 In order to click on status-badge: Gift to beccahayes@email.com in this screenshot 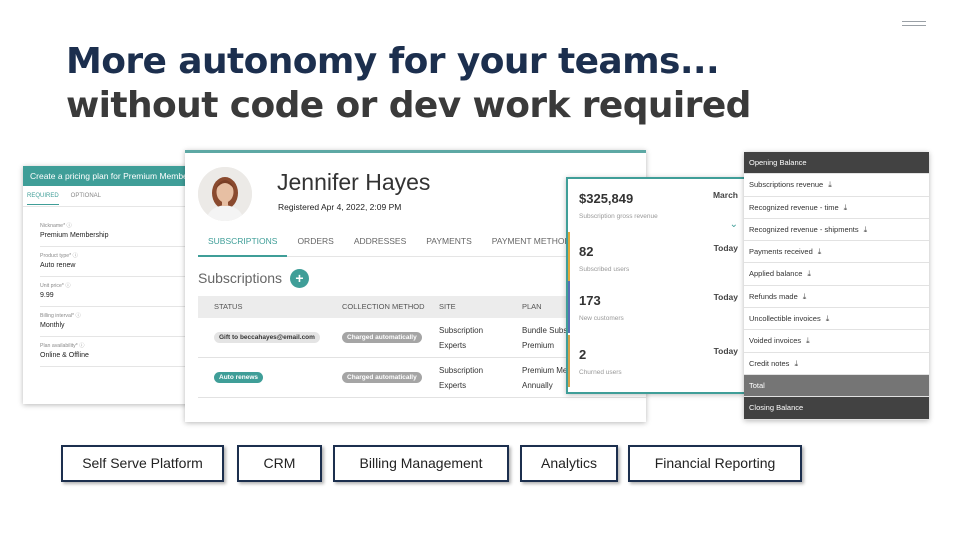, I will do `click(267, 337)`.